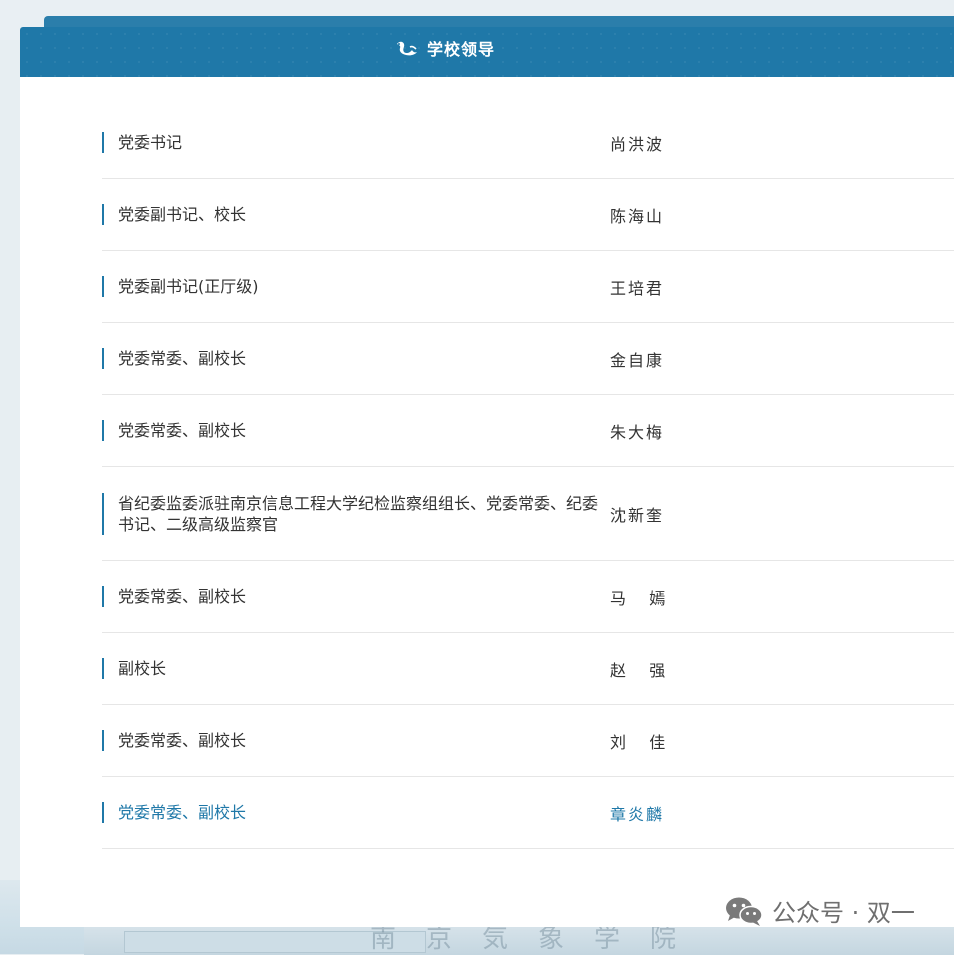 The width and height of the screenshot is (954, 955). Describe the element at coordinates (637, 288) in the screenshot. I see `leader-name: 王培君` at that location.